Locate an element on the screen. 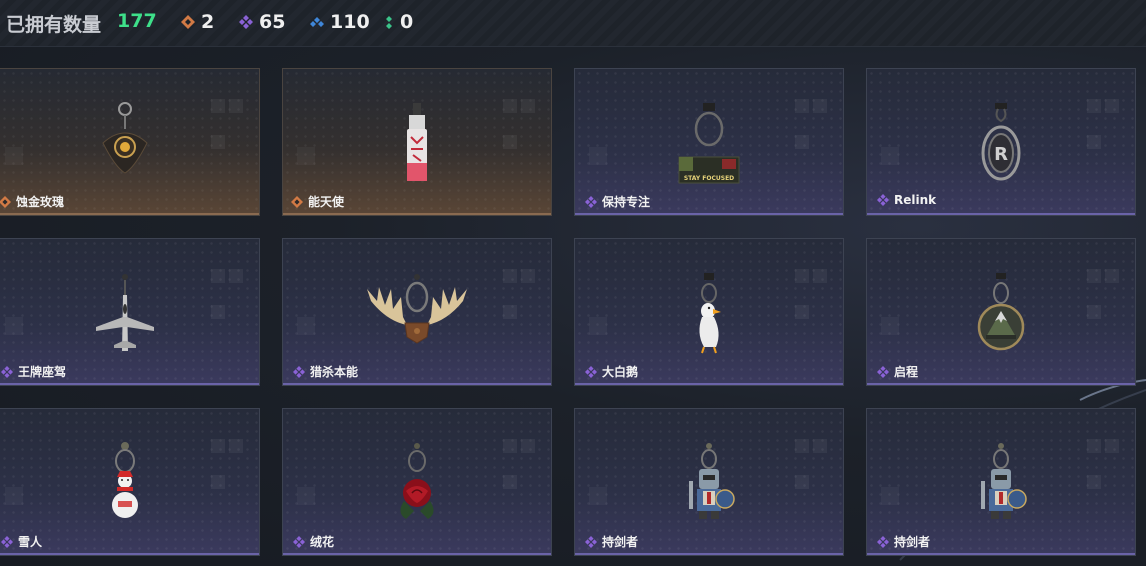 The width and height of the screenshot is (1146, 566). item-card: 蚀金玫瑰 is located at coordinates (130, 142).